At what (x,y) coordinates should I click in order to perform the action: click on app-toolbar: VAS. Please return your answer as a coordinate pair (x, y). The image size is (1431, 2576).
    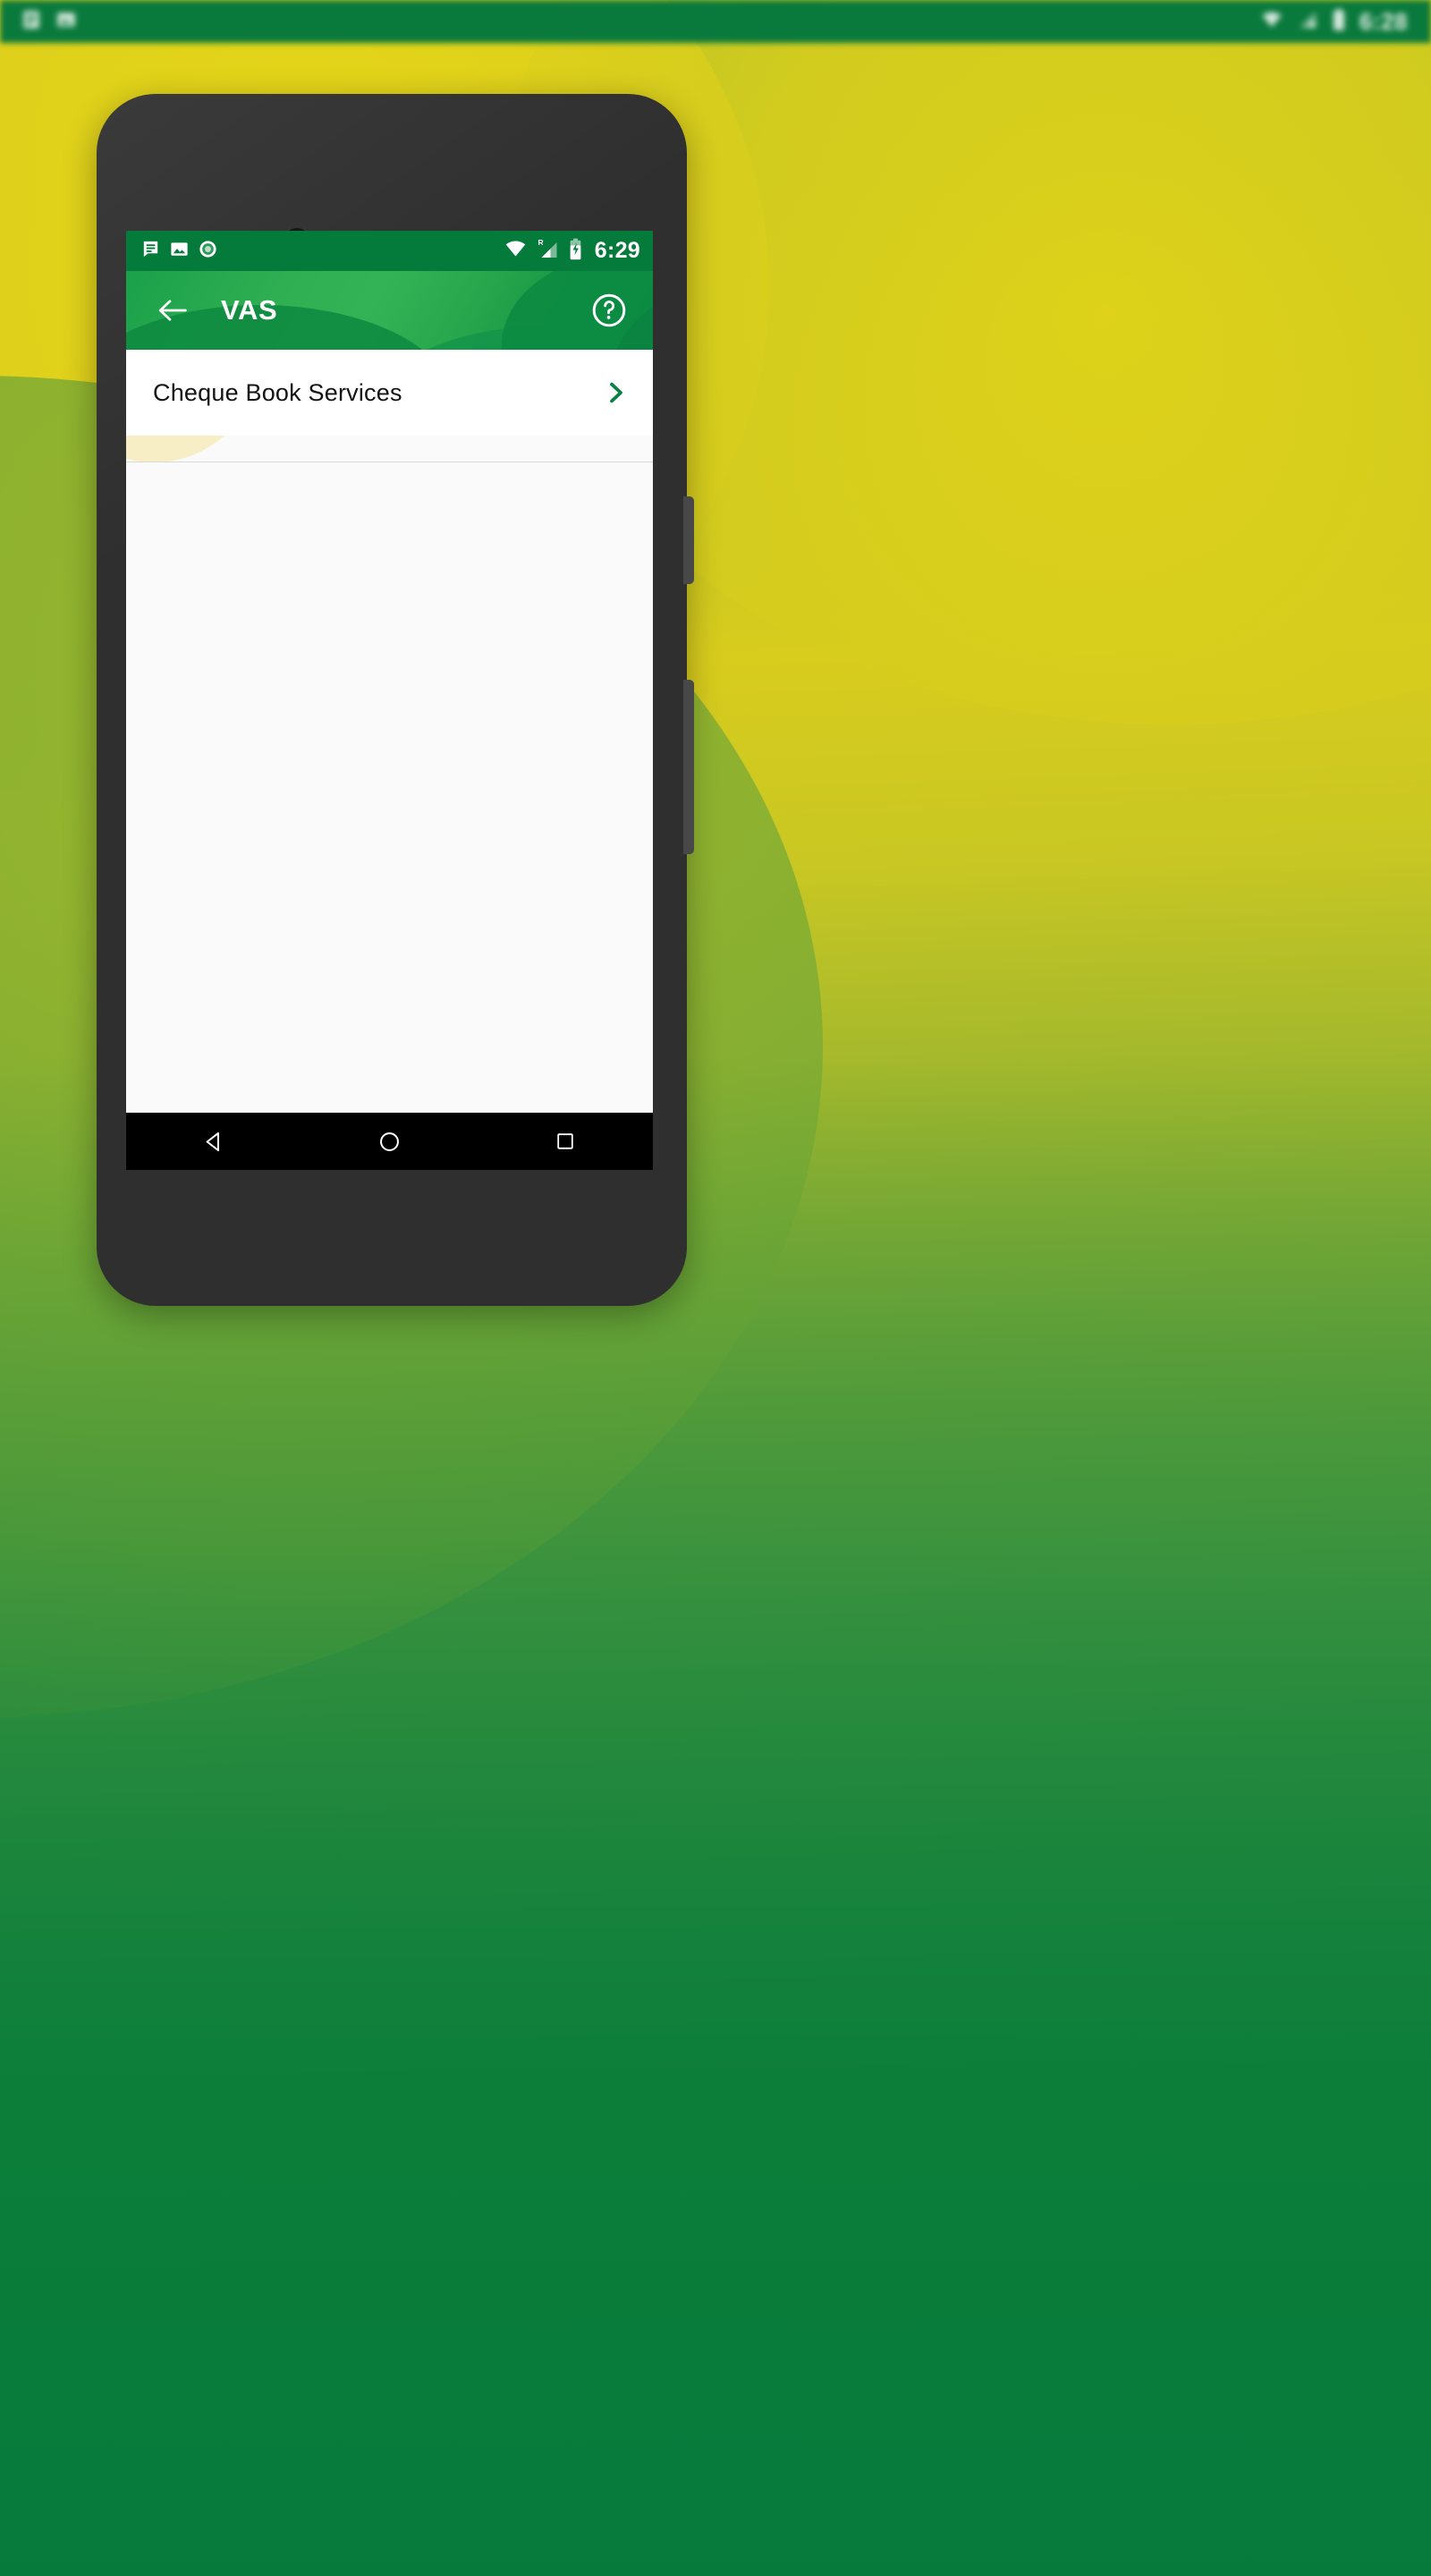
    Looking at the image, I should click on (390, 310).